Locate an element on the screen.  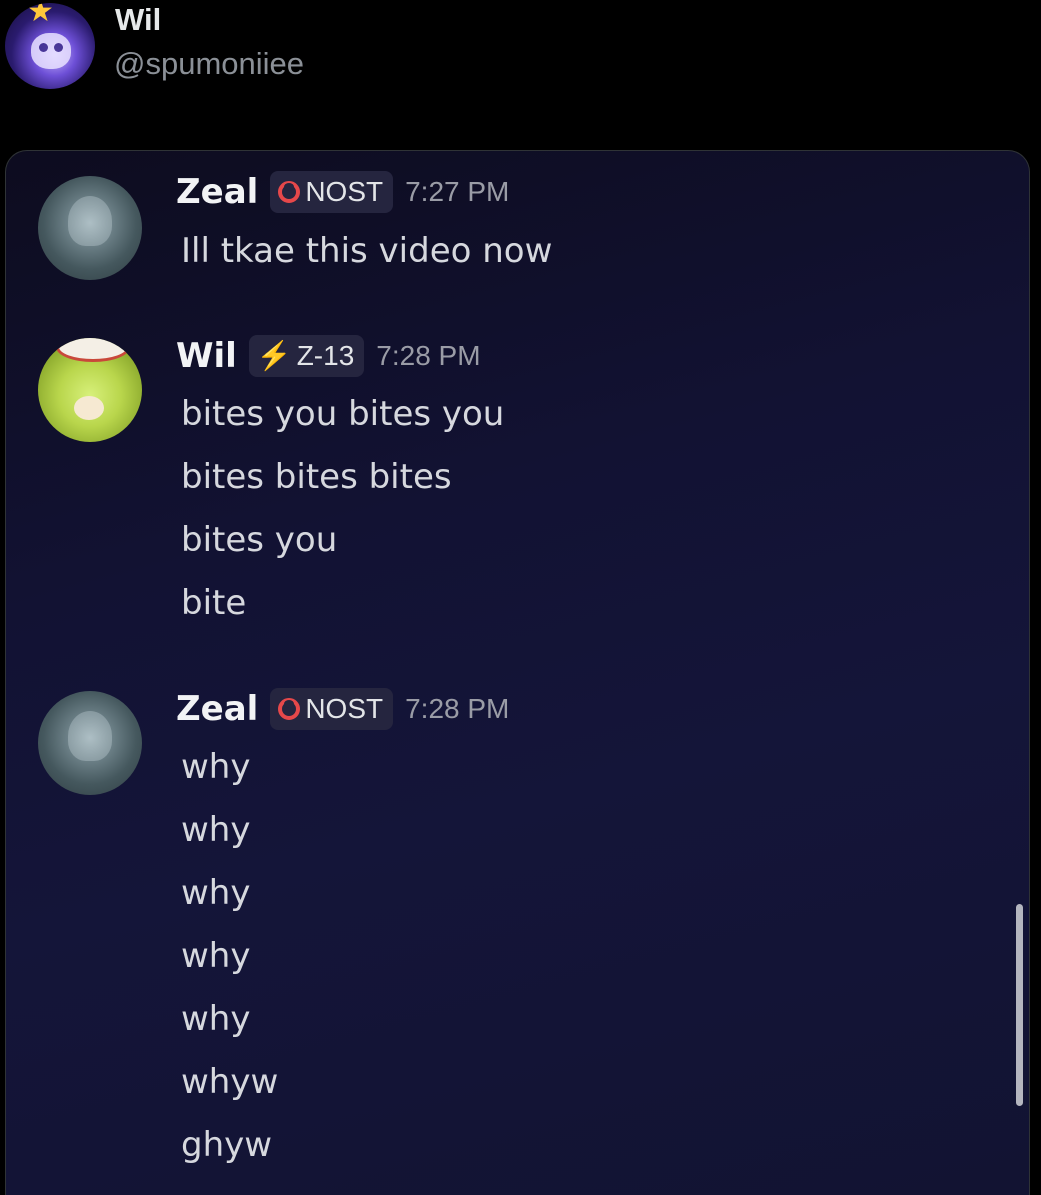
message-line: bites you is located at coordinates (259, 540).